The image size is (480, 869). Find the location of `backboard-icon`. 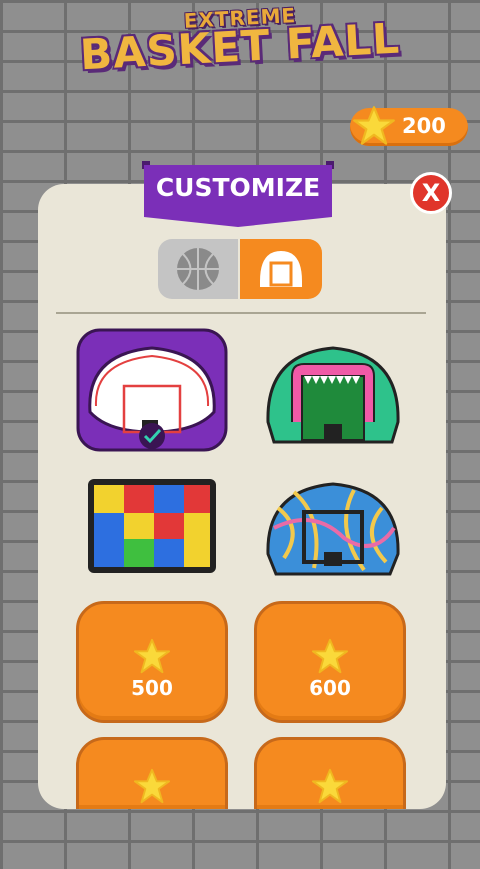

backboard-icon is located at coordinates (281, 269).